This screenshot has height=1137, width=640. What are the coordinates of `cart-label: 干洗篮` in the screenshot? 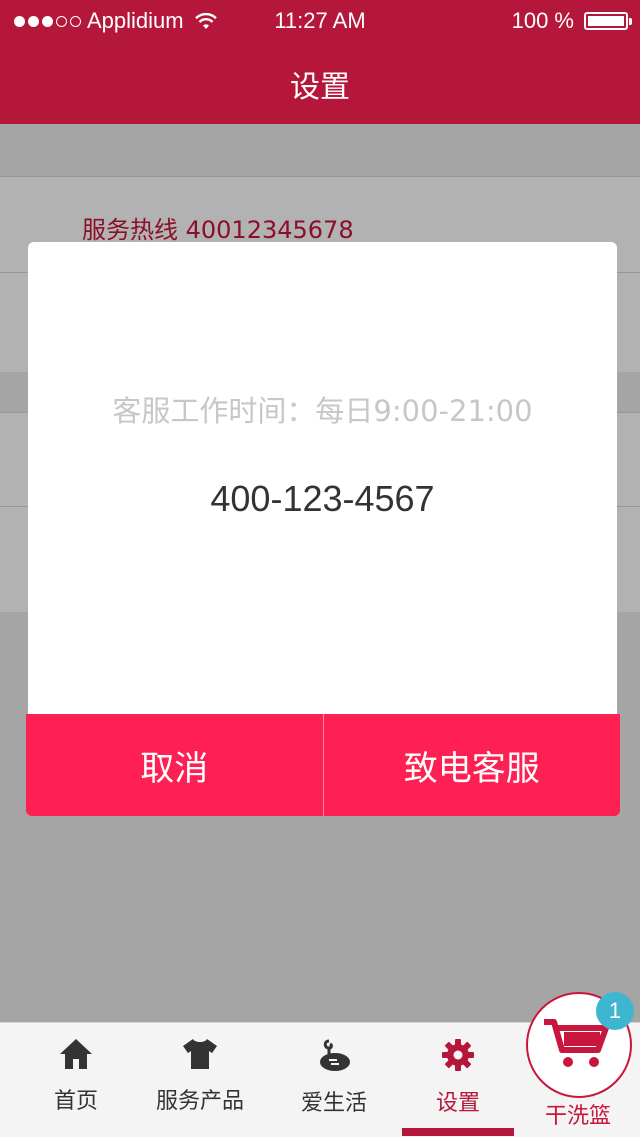 It's located at (577, 1116).